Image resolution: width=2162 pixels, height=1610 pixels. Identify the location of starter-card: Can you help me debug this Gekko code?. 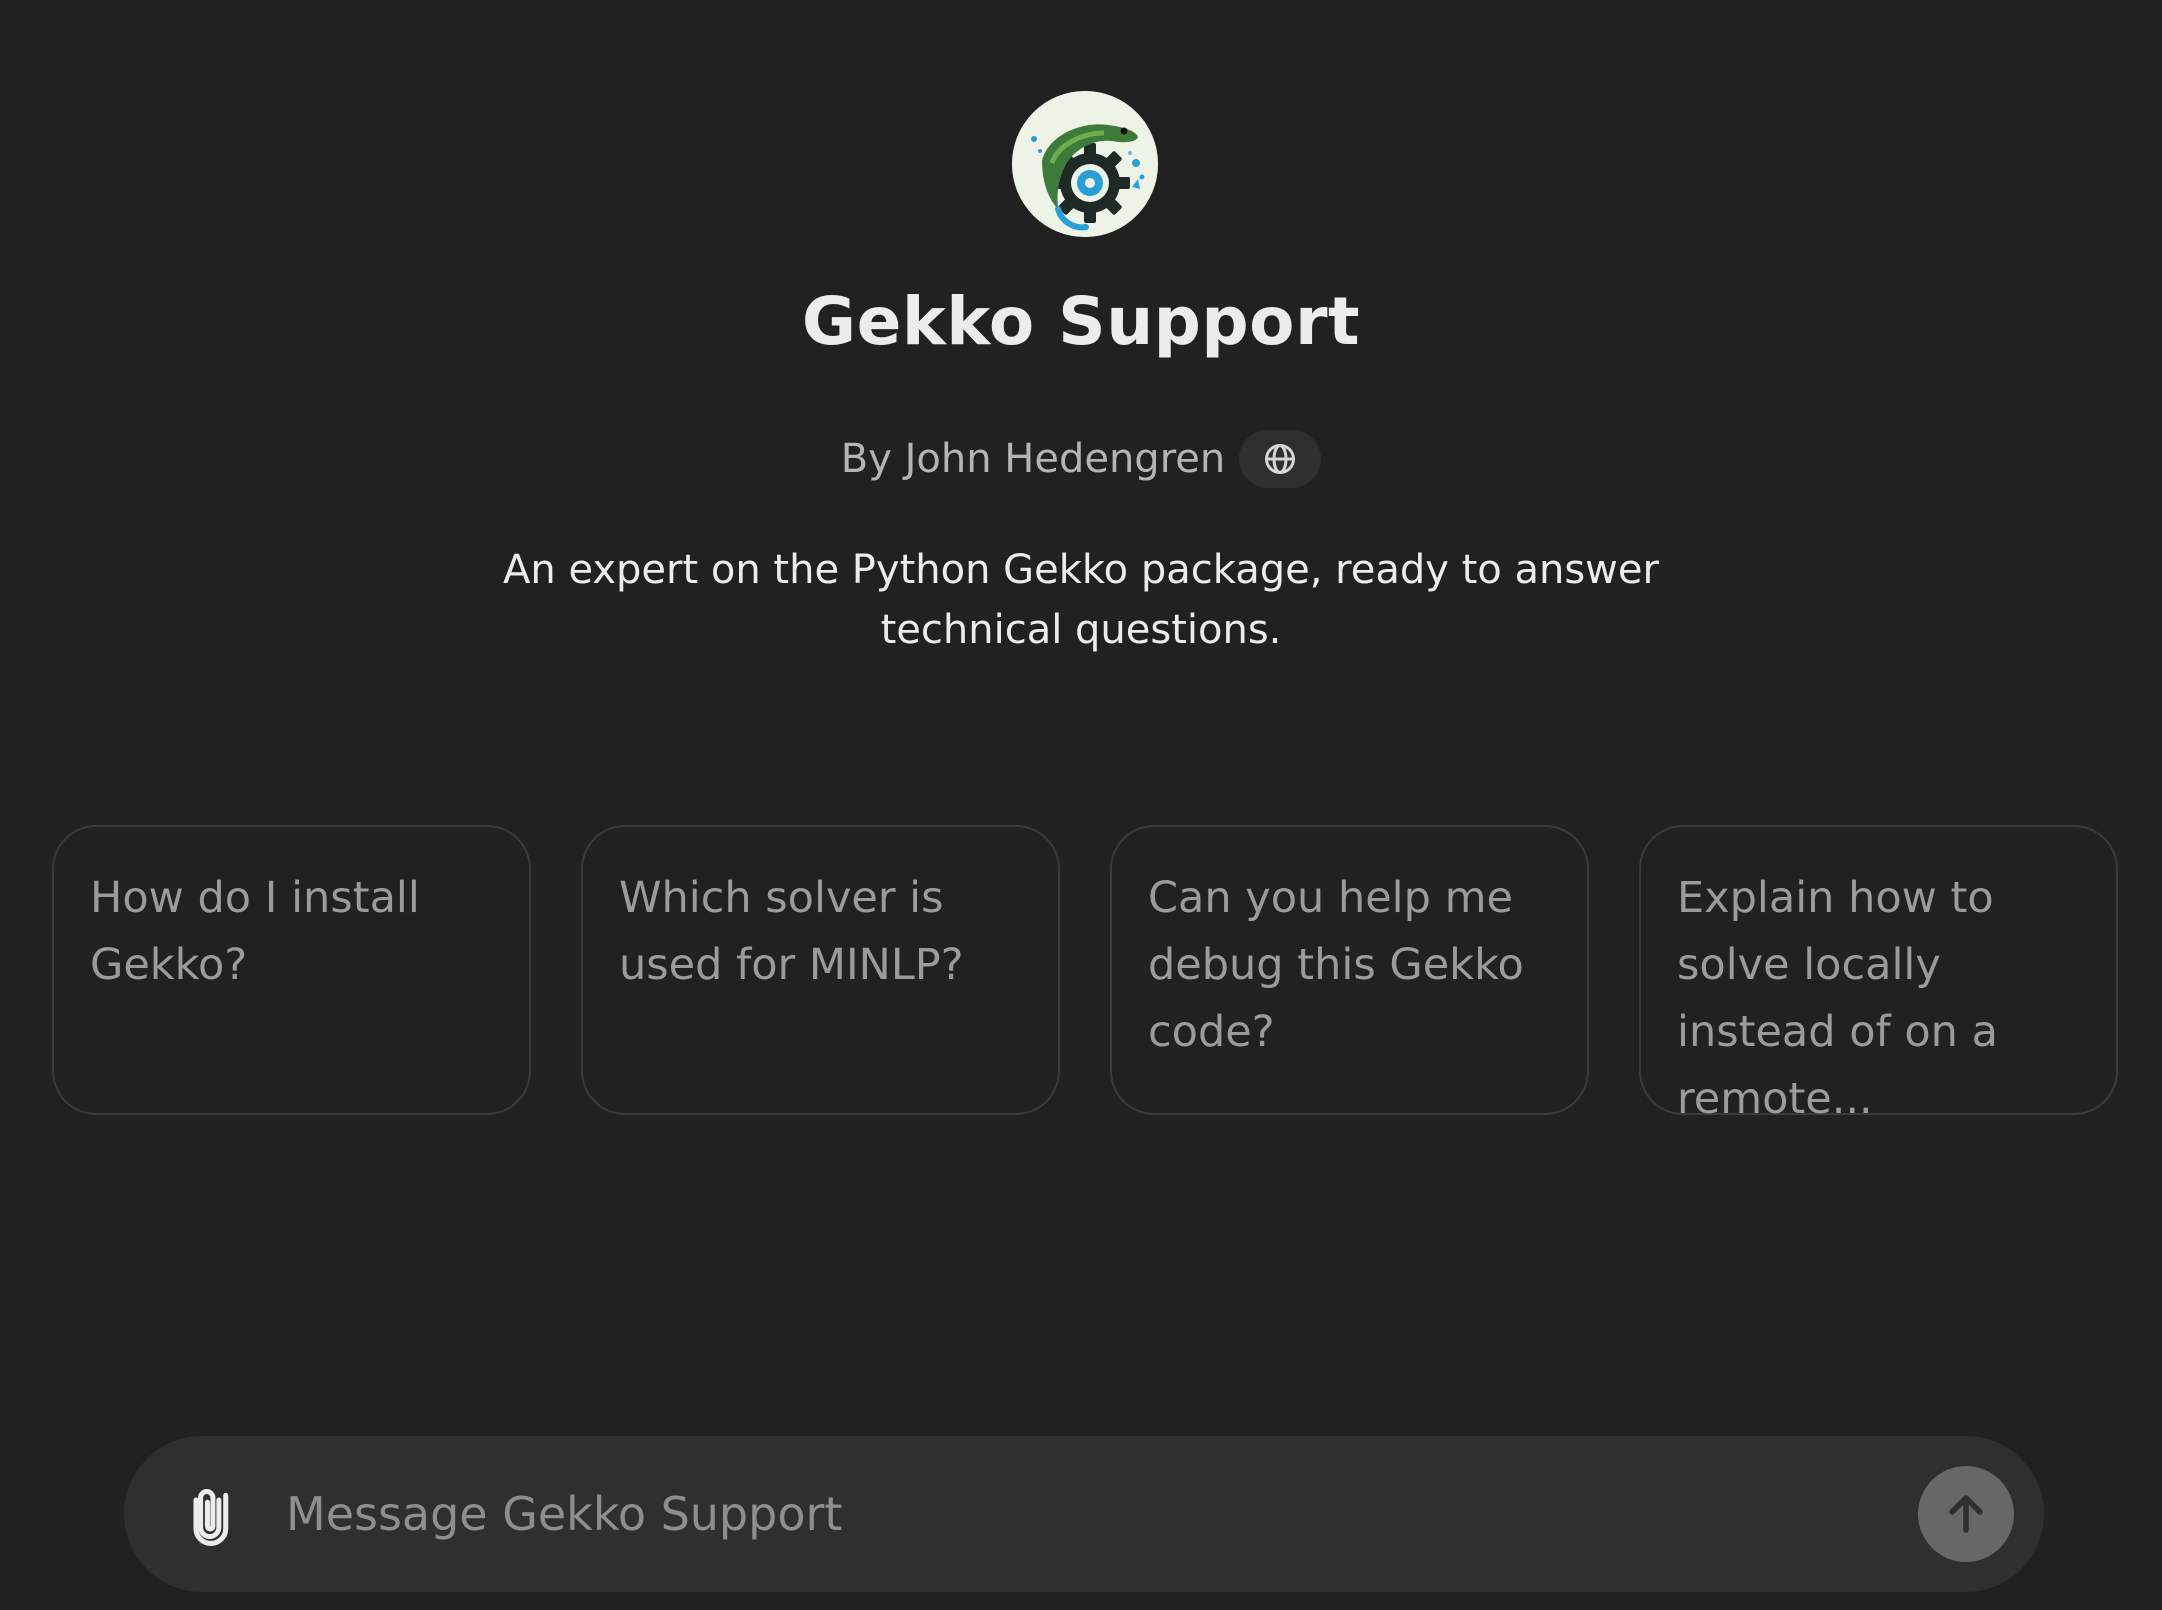
(1349, 970).